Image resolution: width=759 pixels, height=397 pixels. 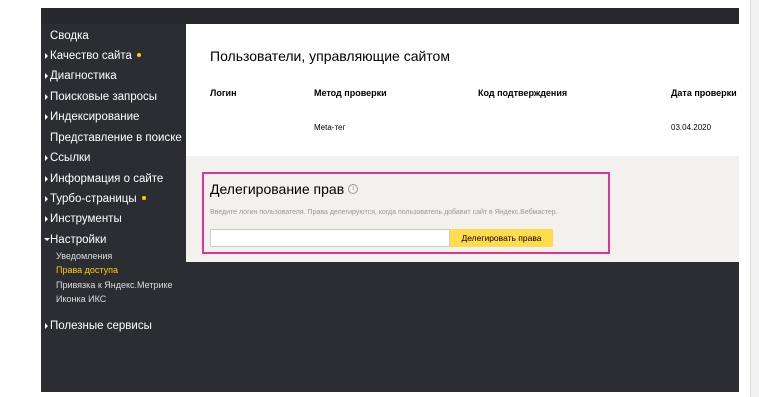 What do you see at coordinates (277, 189) in the screenshot?
I see `delegation-title: Делегирование прав` at bounding box center [277, 189].